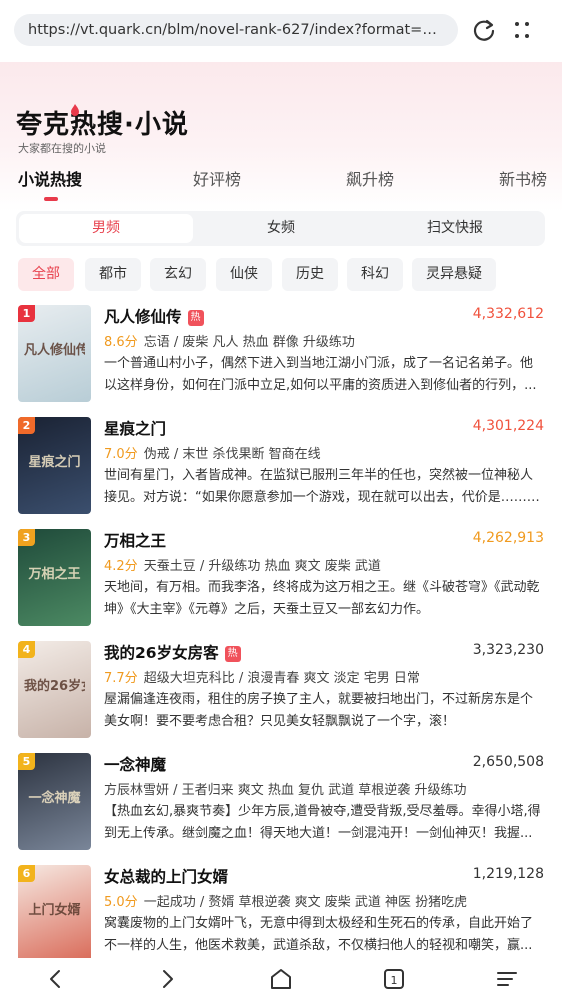 The height and width of the screenshot is (999, 562). What do you see at coordinates (370, 178) in the screenshot?
I see `tab-rising: 飙升榜` at bounding box center [370, 178].